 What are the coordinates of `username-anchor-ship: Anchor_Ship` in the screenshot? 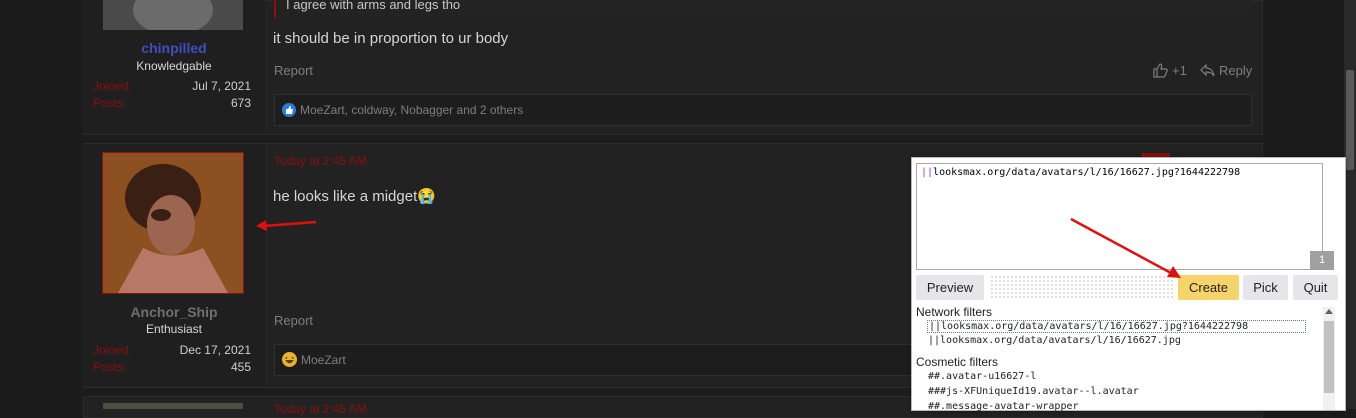 It's located at (174, 312).